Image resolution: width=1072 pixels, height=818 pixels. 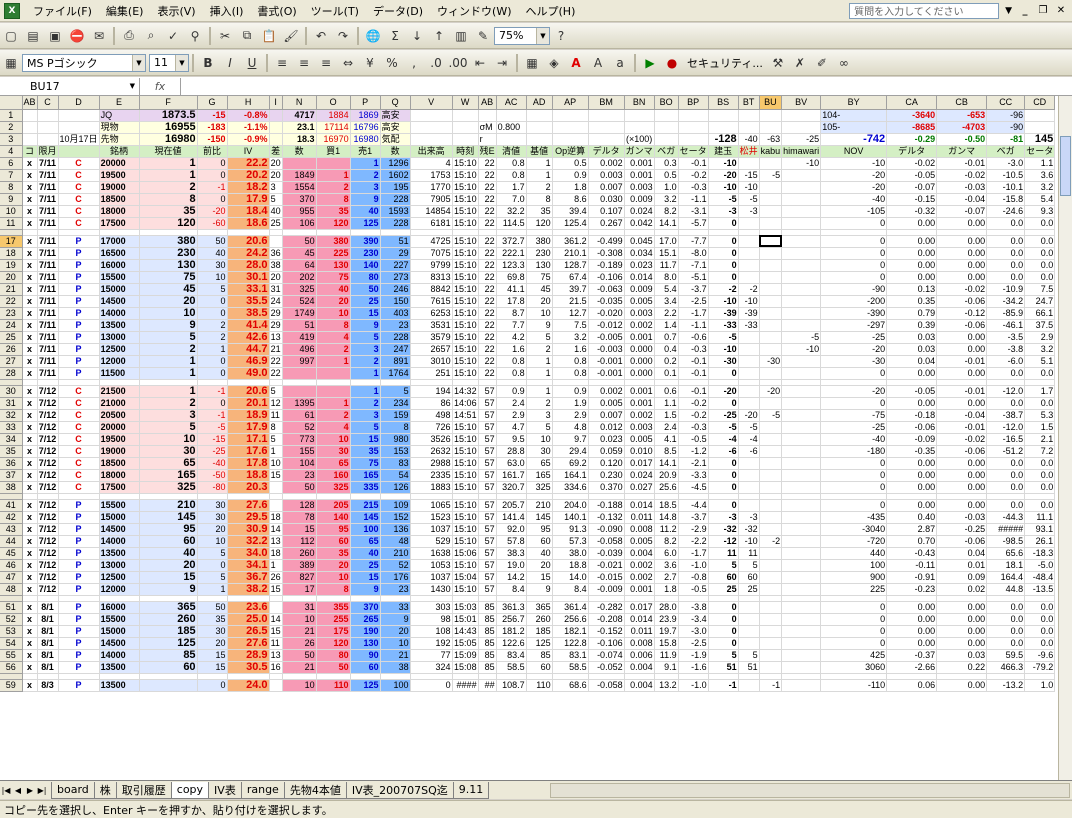 What do you see at coordinates (606, 163) in the screenshot?
I see `cell: 0.002` at bounding box center [606, 163].